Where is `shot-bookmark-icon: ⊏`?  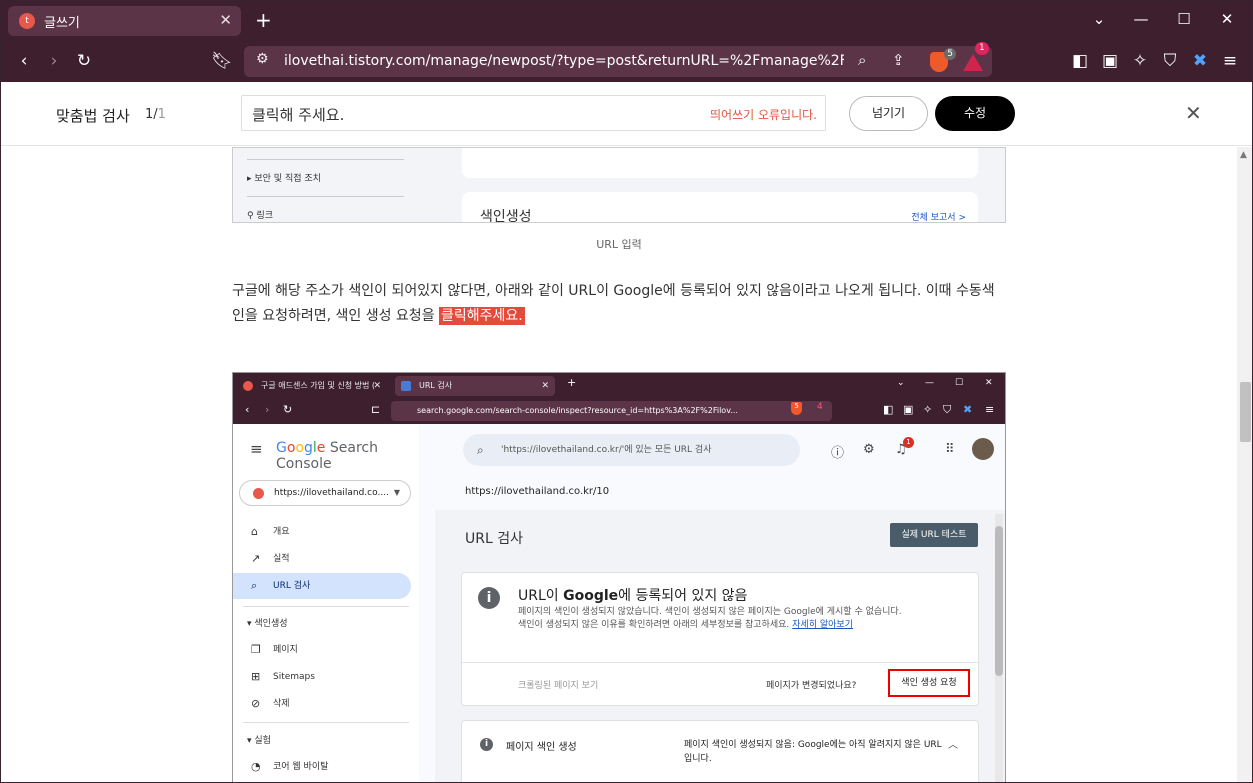 shot-bookmark-icon: ⊏ is located at coordinates (376, 409).